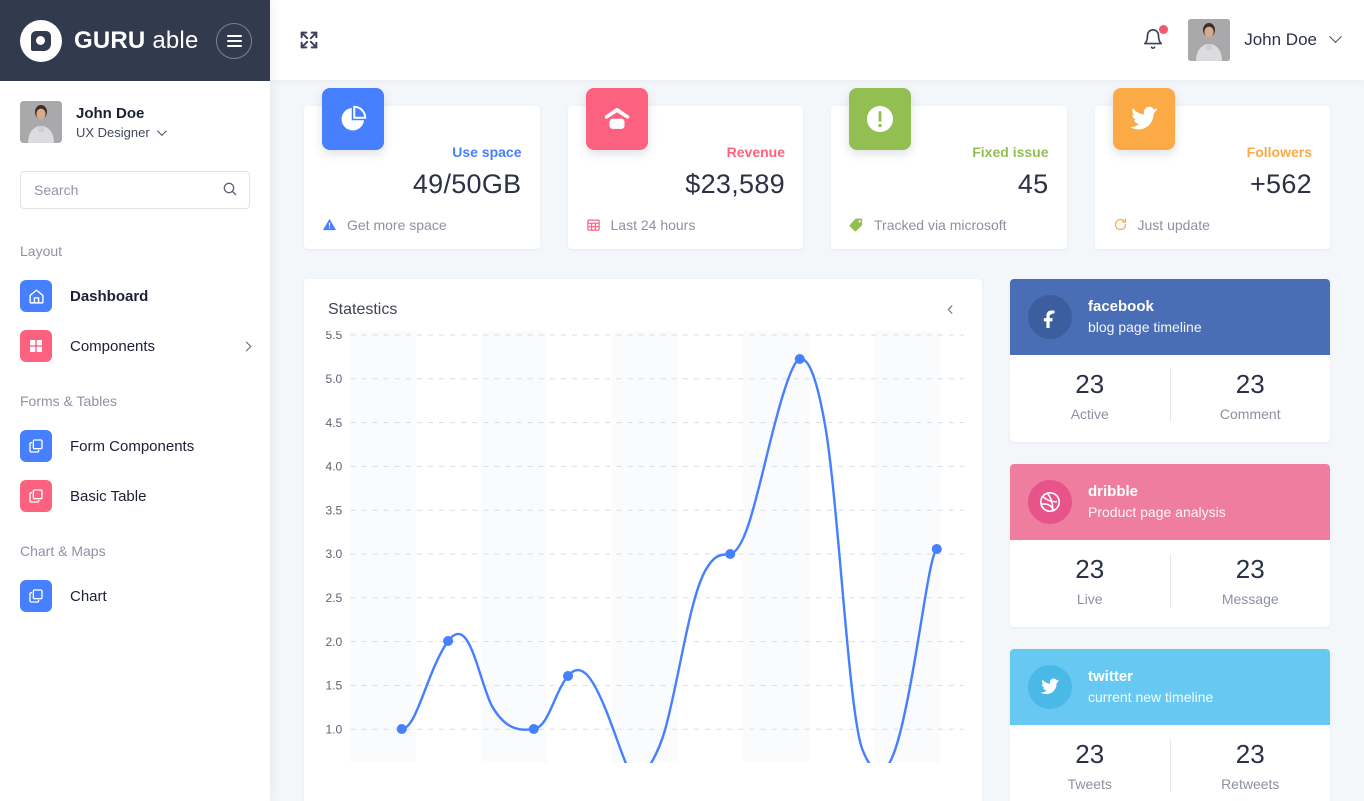 The height and width of the screenshot is (801, 1364). What do you see at coordinates (1155, 38) in the screenshot?
I see `notifications-button` at bounding box center [1155, 38].